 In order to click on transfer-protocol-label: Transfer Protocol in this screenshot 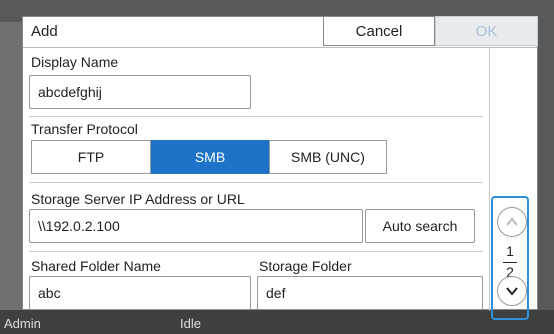, I will do `click(84, 129)`.